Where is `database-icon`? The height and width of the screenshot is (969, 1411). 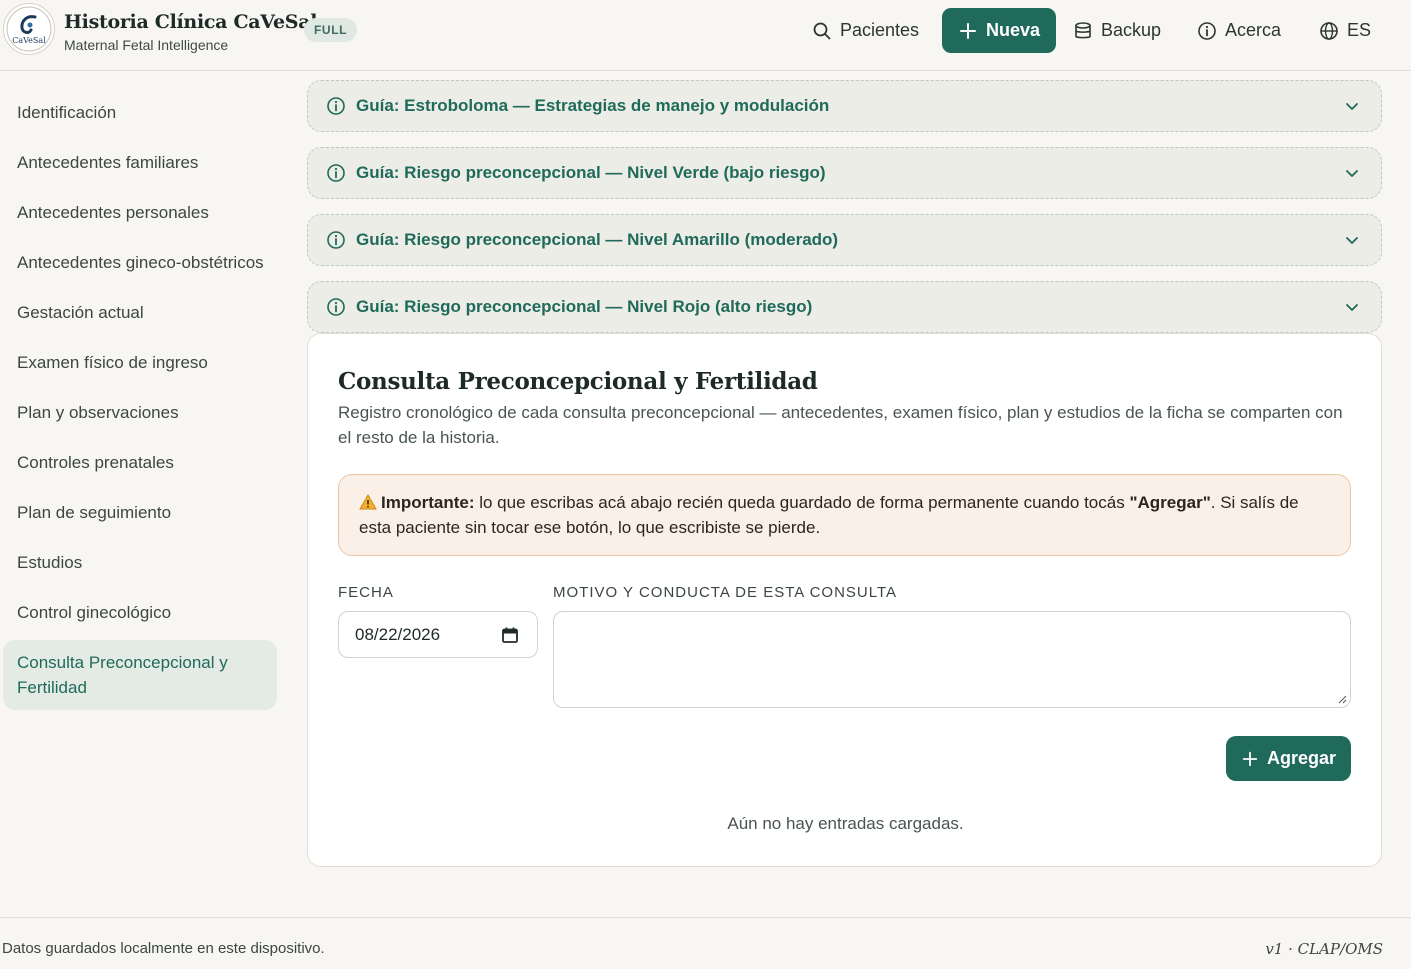 database-icon is located at coordinates (1083, 29).